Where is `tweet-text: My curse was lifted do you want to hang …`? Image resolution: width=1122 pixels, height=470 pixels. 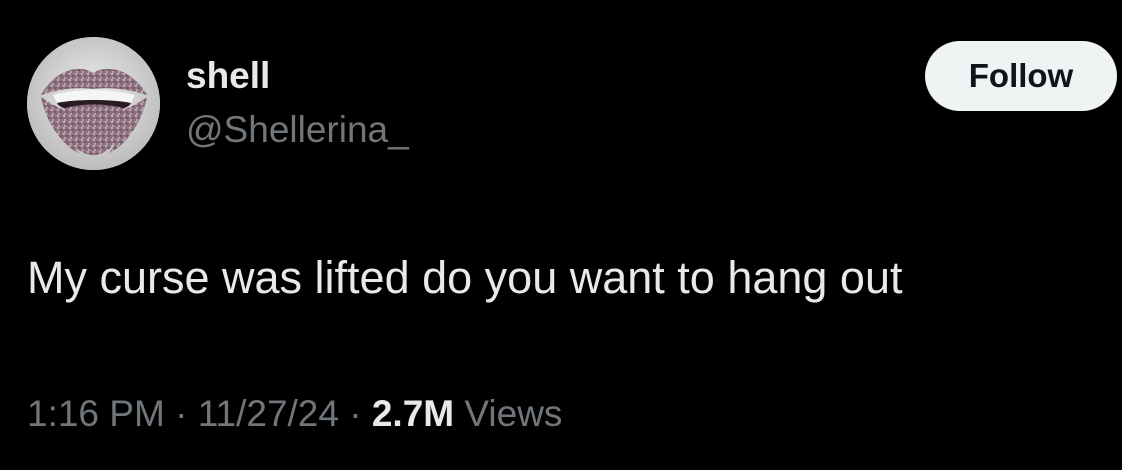 tweet-text: My curse was lifted do you want to hang … is located at coordinates (465, 277).